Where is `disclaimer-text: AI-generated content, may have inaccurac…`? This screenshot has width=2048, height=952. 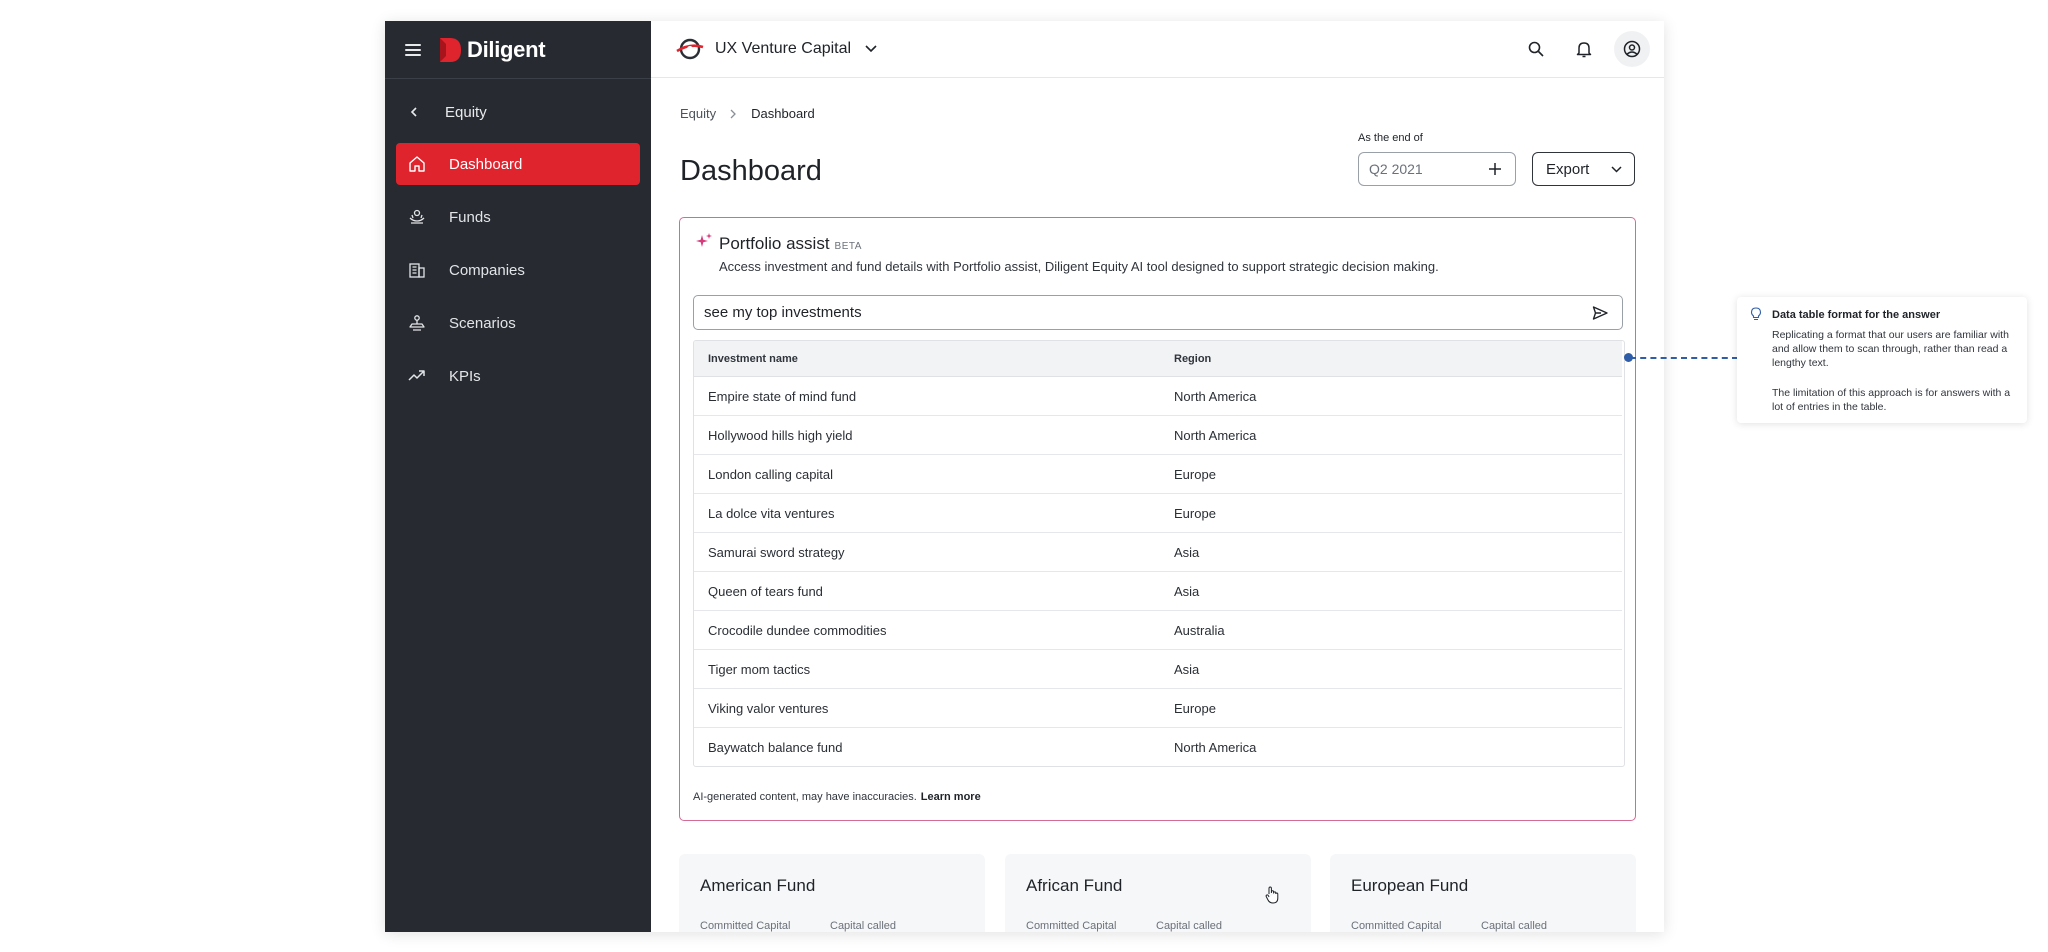 disclaimer-text: AI-generated content, may have inaccurac… is located at coordinates (805, 797).